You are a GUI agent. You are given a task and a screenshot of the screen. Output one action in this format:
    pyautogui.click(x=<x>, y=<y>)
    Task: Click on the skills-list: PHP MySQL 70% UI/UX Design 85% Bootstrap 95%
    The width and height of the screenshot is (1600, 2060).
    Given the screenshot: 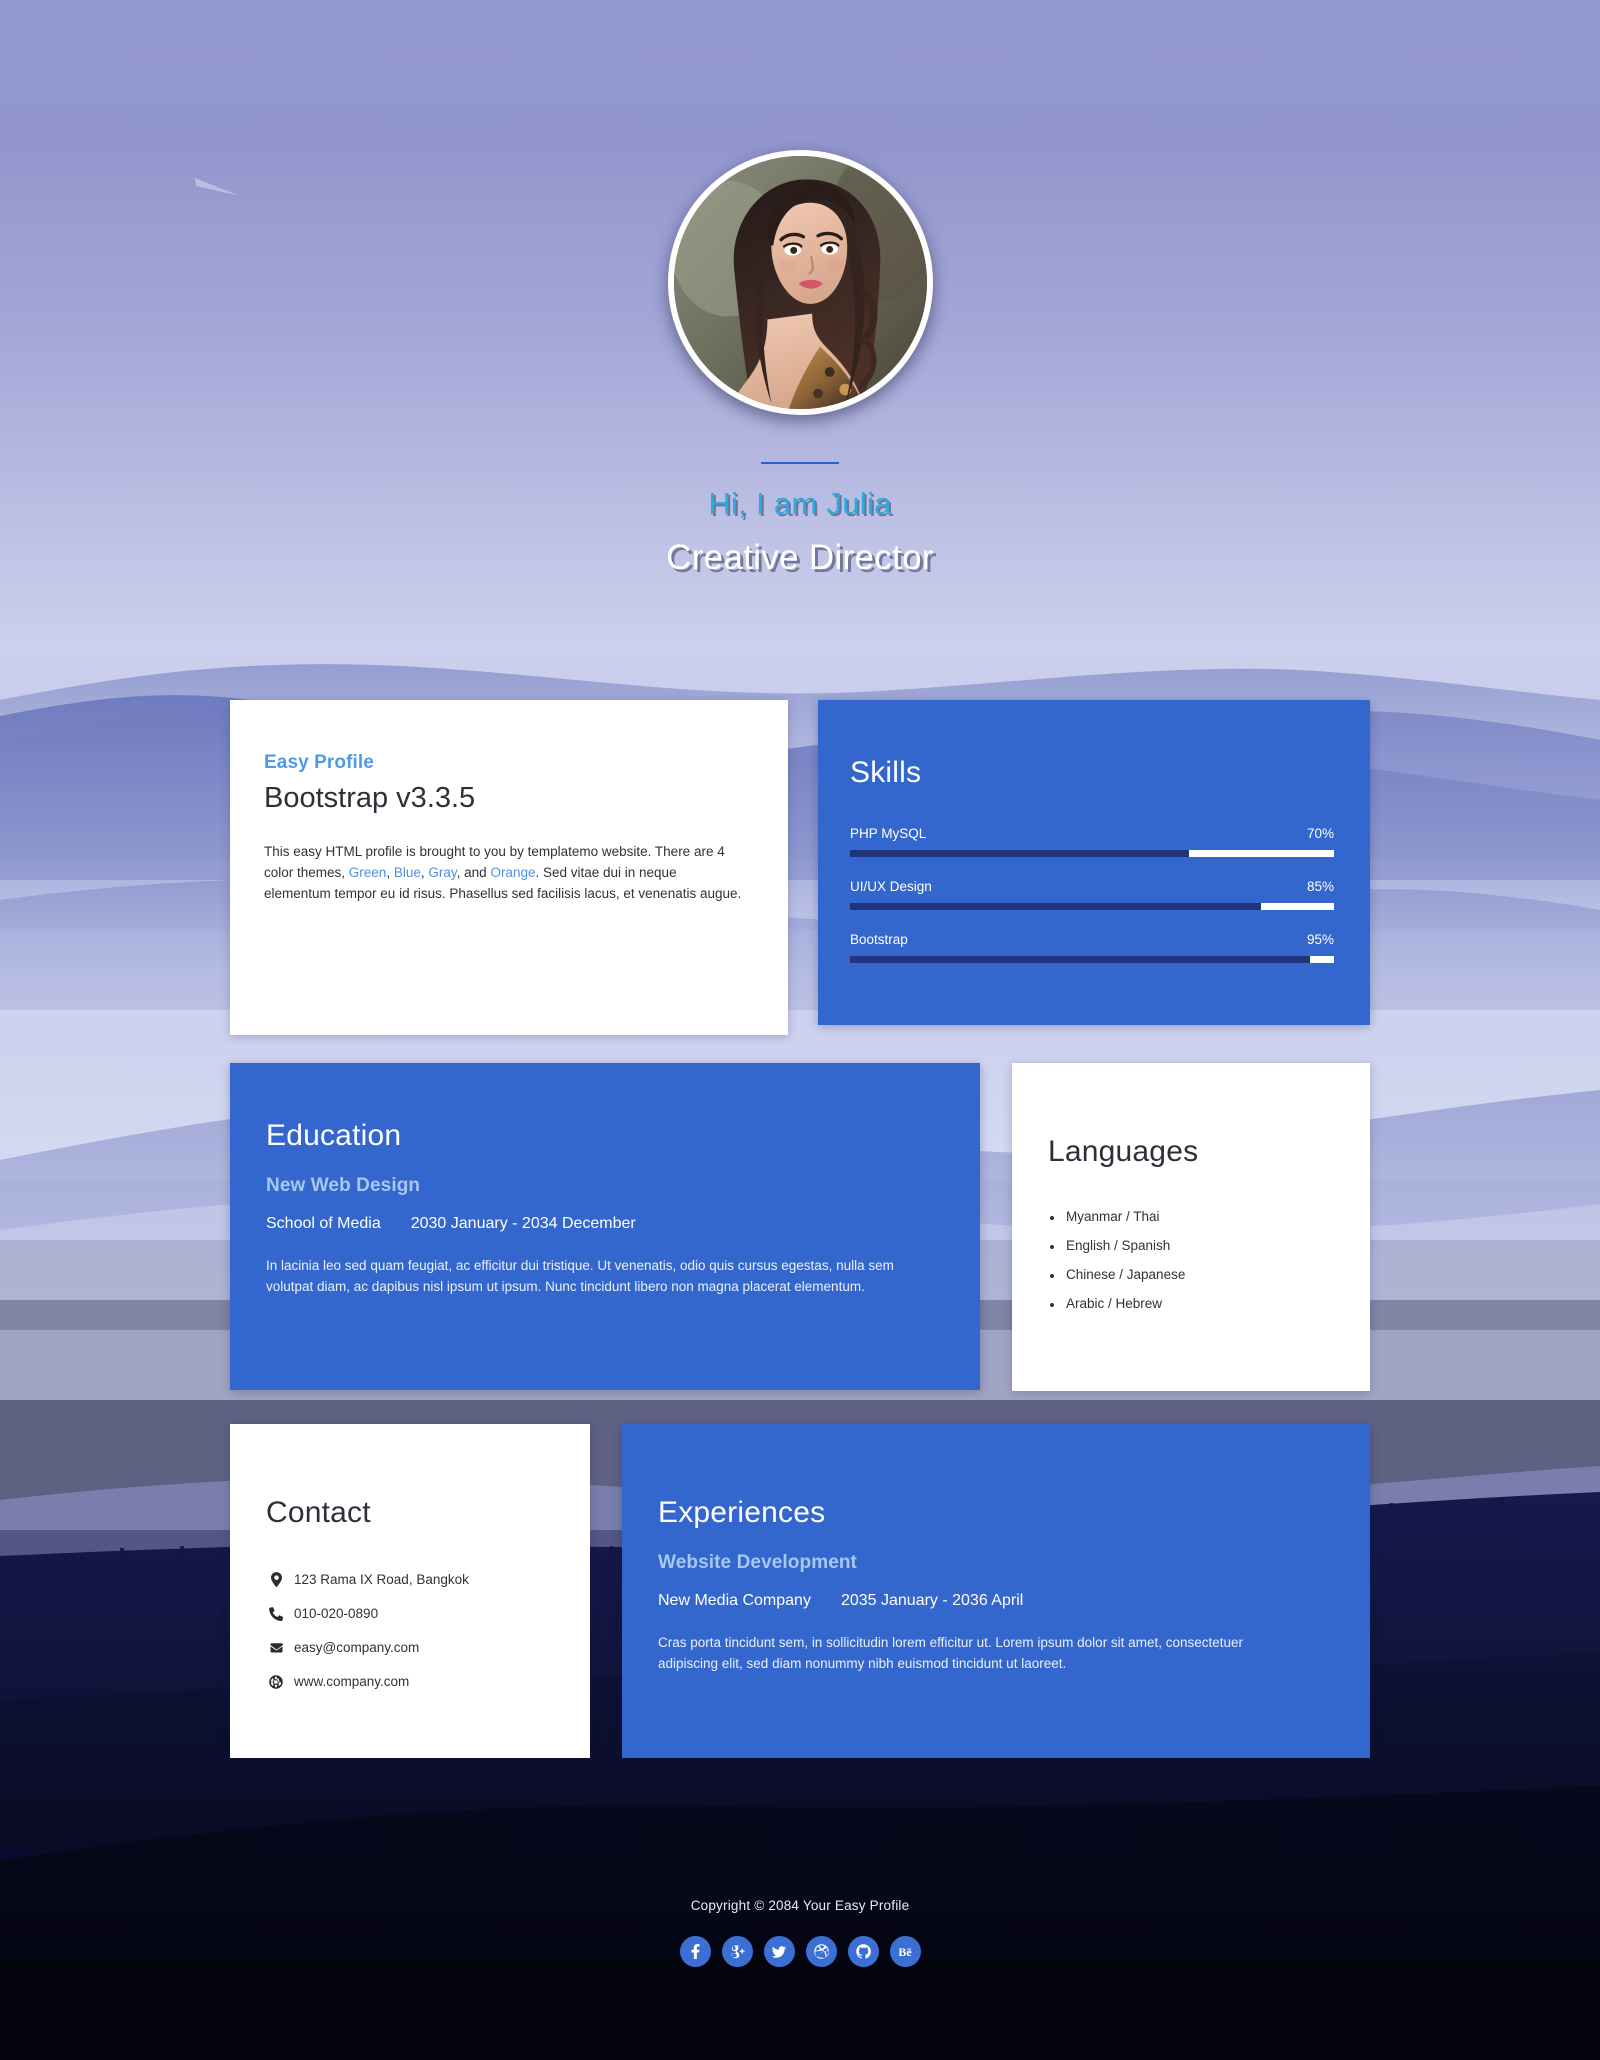 What is the action you would take?
    pyautogui.click(x=1092, y=894)
    